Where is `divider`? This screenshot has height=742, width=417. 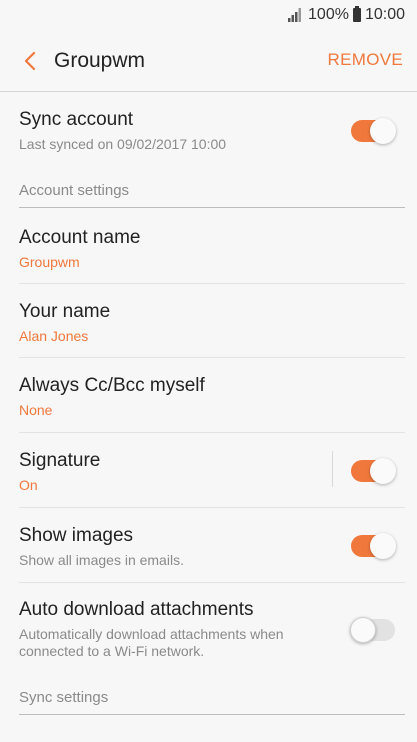
divider is located at coordinates (332, 469).